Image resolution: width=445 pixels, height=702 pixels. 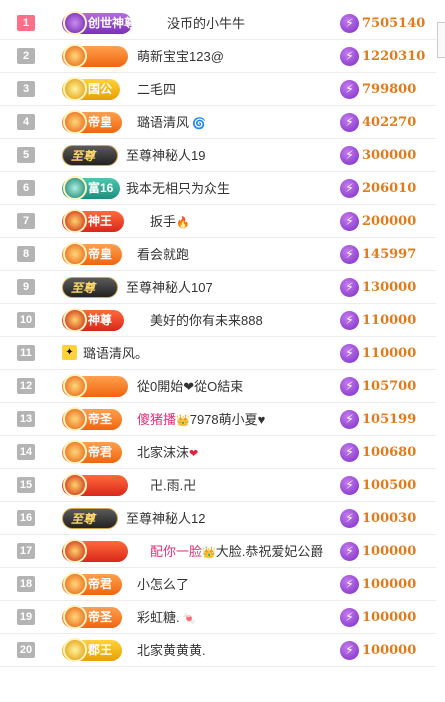 I want to click on ranking-row: 15 卍.雨.卍 ⚡ 100500, so click(x=218, y=485).